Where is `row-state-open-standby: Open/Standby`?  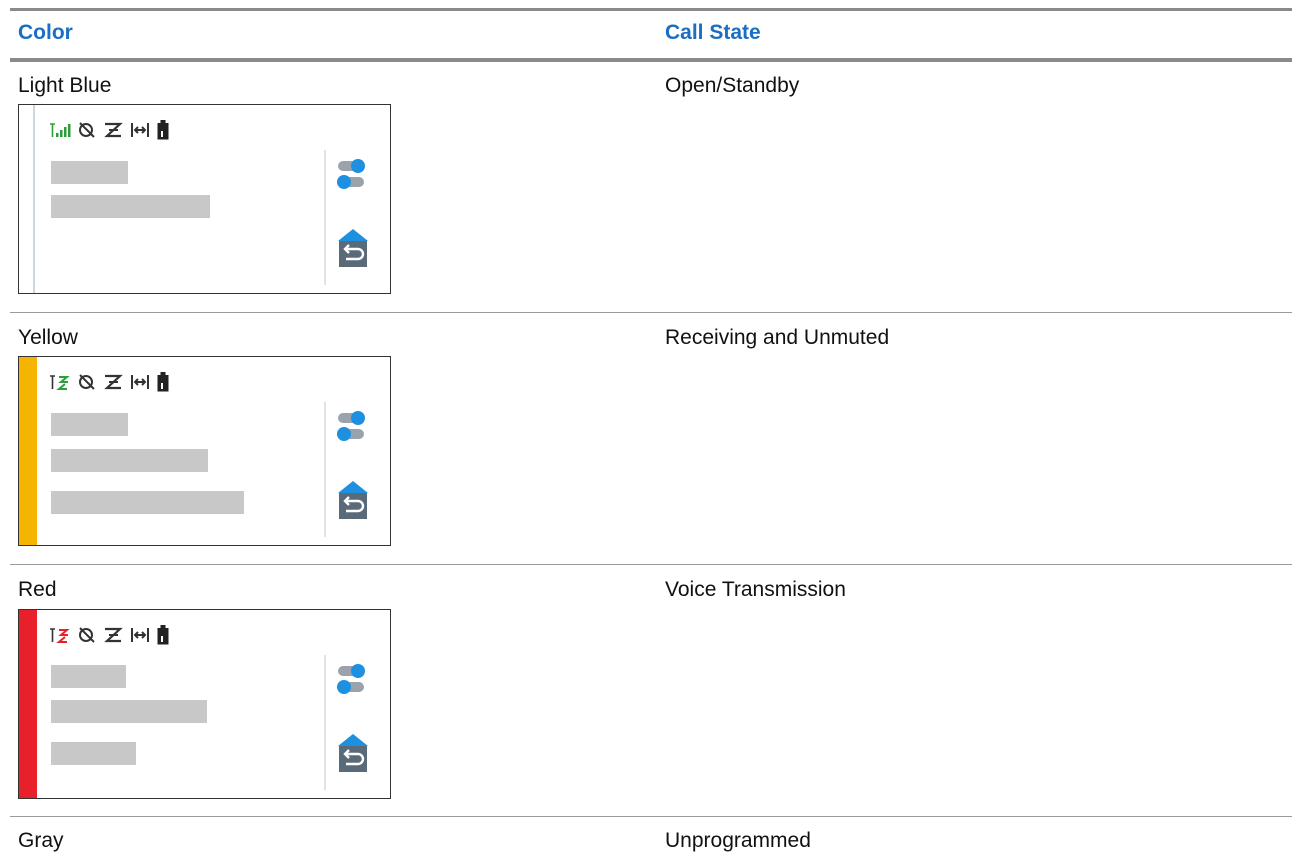 row-state-open-standby: Open/Standby is located at coordinates (732, 85).